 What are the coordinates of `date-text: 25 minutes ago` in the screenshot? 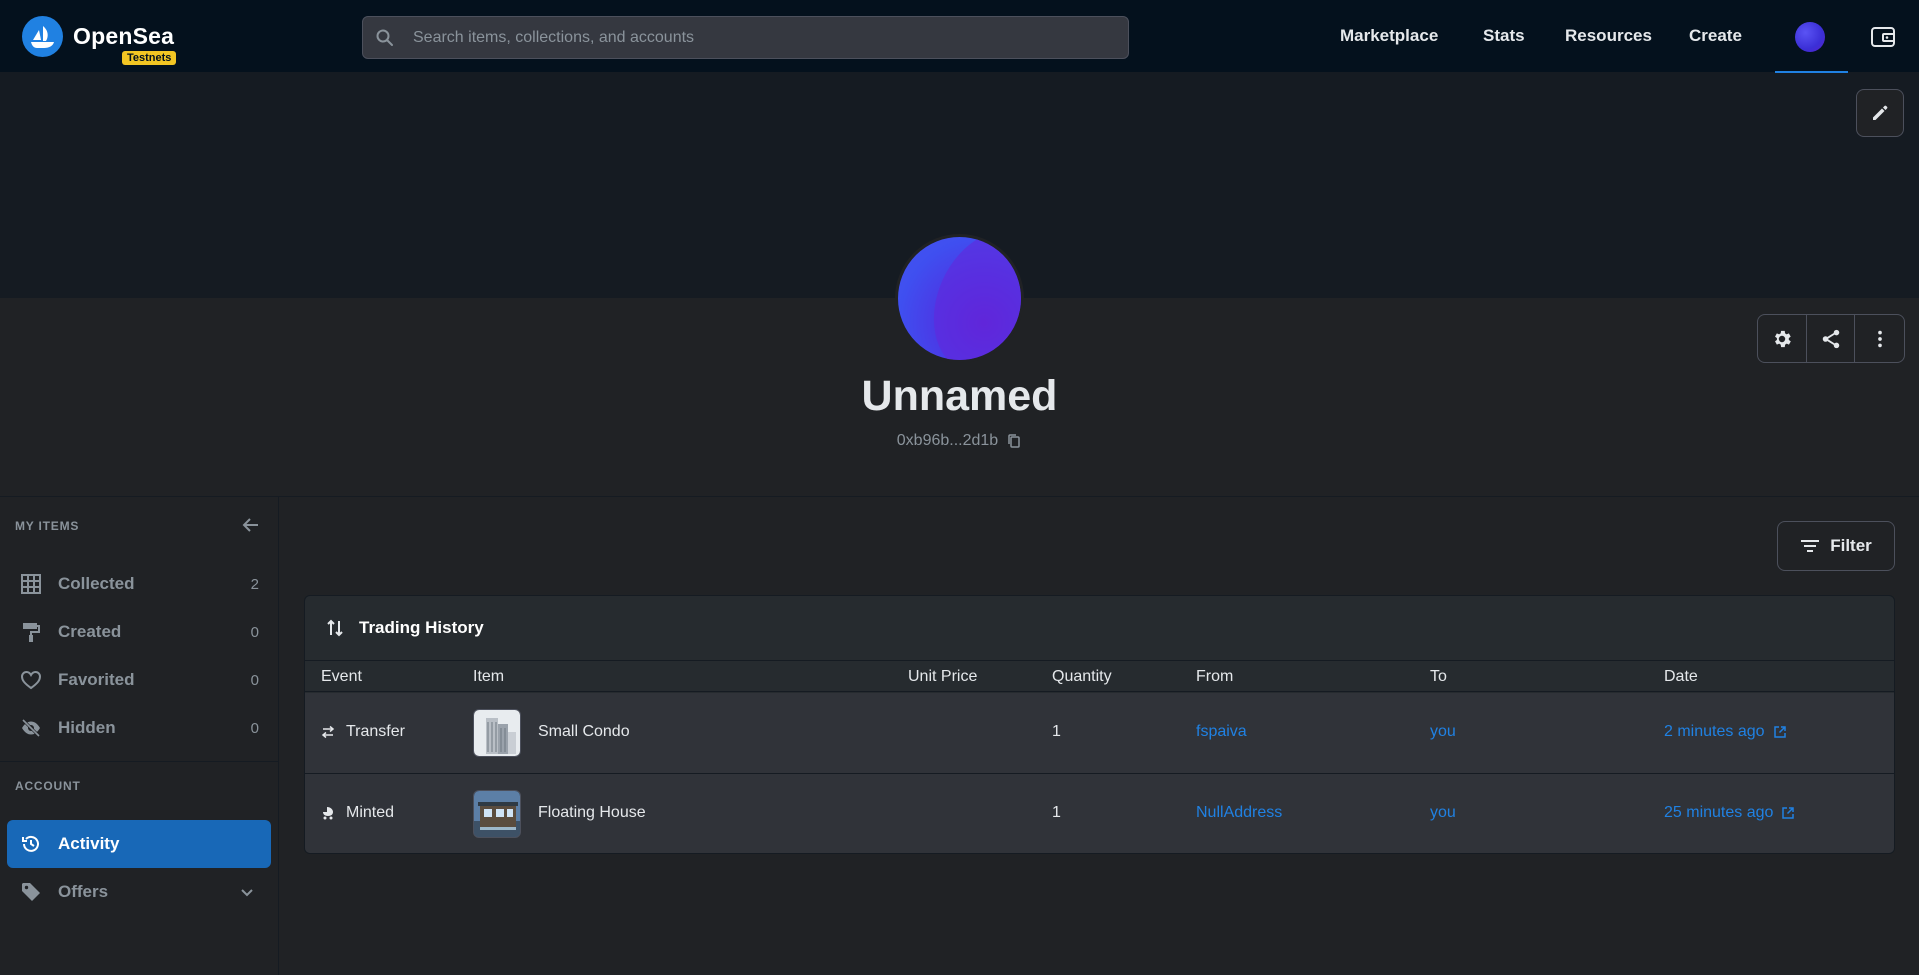 It's located at (1719, 812).